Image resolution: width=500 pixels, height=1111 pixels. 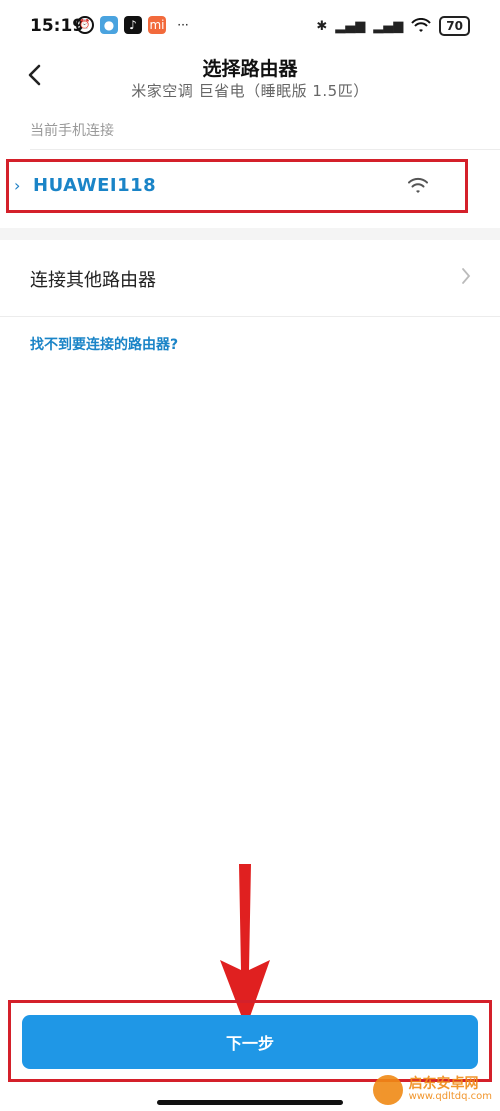 What do you see at coordinates (418, 185) in the screenshot?
I see `wifi-signal-icon` at bounding box center [418, 185].